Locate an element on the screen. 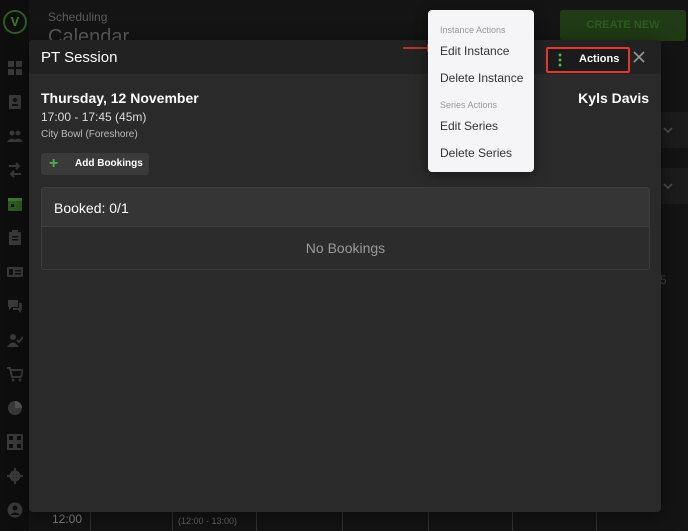  staff-name: Kyls Davis is located at coordinates (613, 98).